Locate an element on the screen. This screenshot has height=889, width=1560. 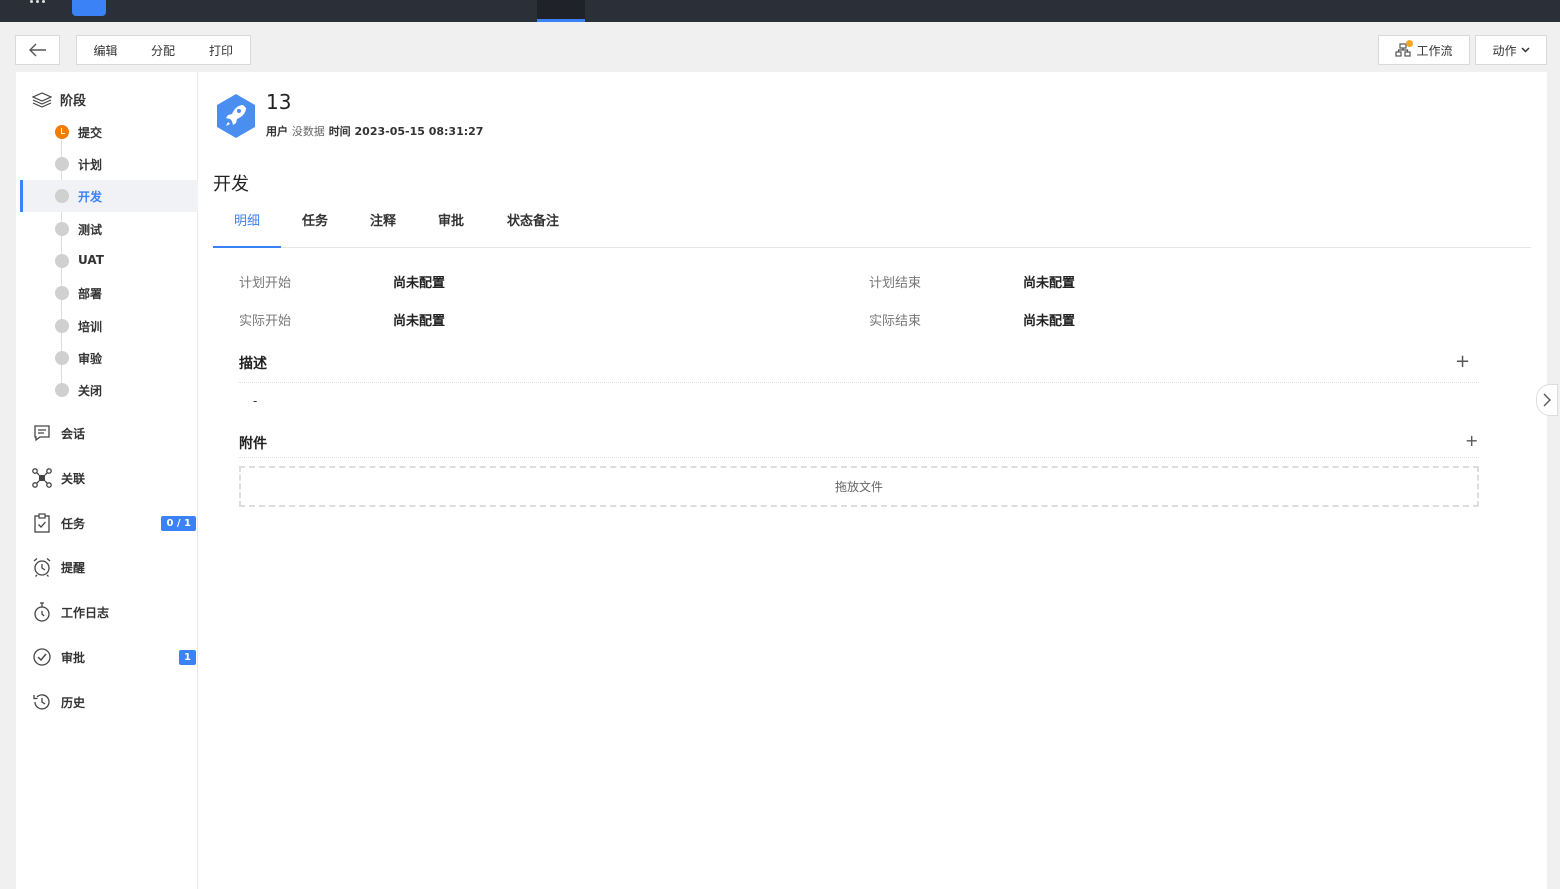
user-label: 用户 is located at coordinates (277, 131).